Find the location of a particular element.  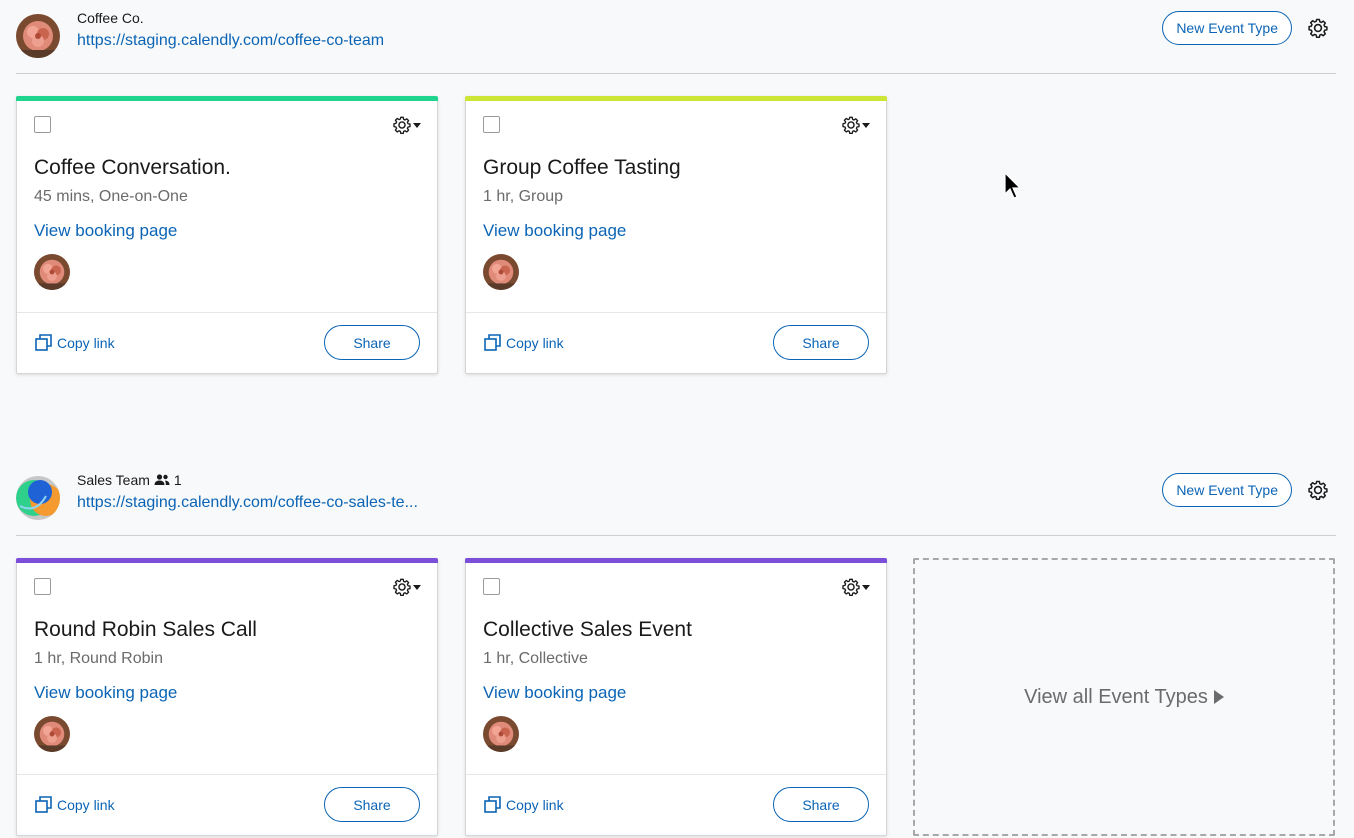

view-all-label: View all Event Types is located at coordinates (1116, 696).